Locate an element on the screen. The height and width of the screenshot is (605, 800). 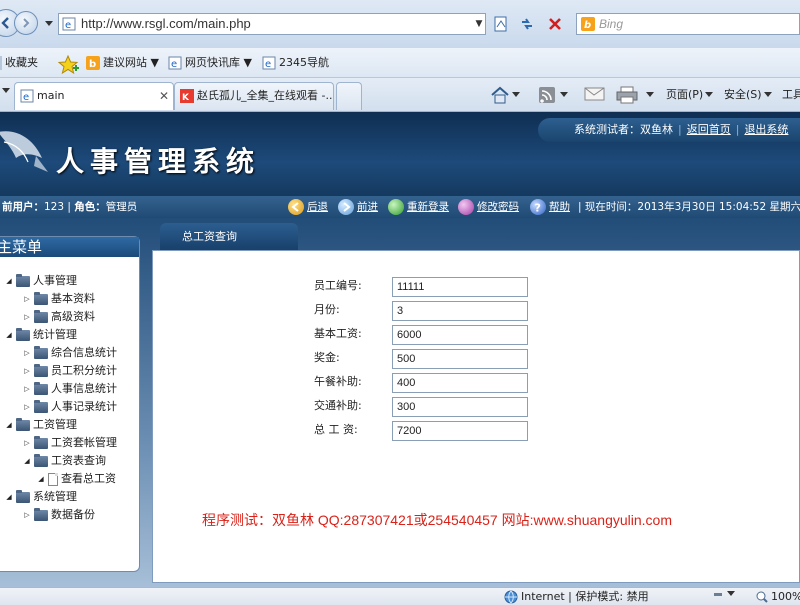
print-button is located at coordinates (635, 95).